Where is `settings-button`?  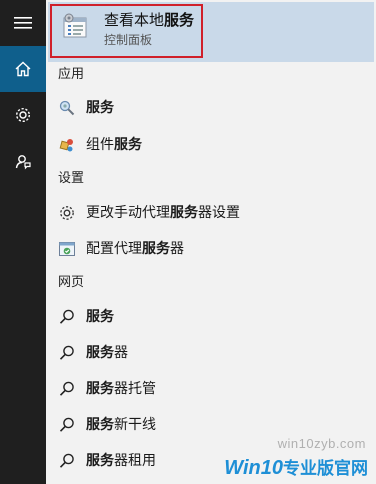 settings-button is located at coordinates (23, 115).